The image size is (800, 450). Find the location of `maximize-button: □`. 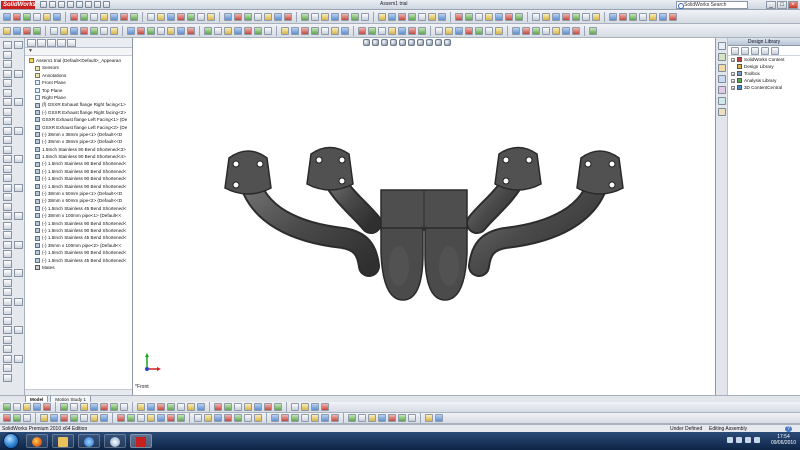

maximize-button: □ is located at coordinates (782, 5).